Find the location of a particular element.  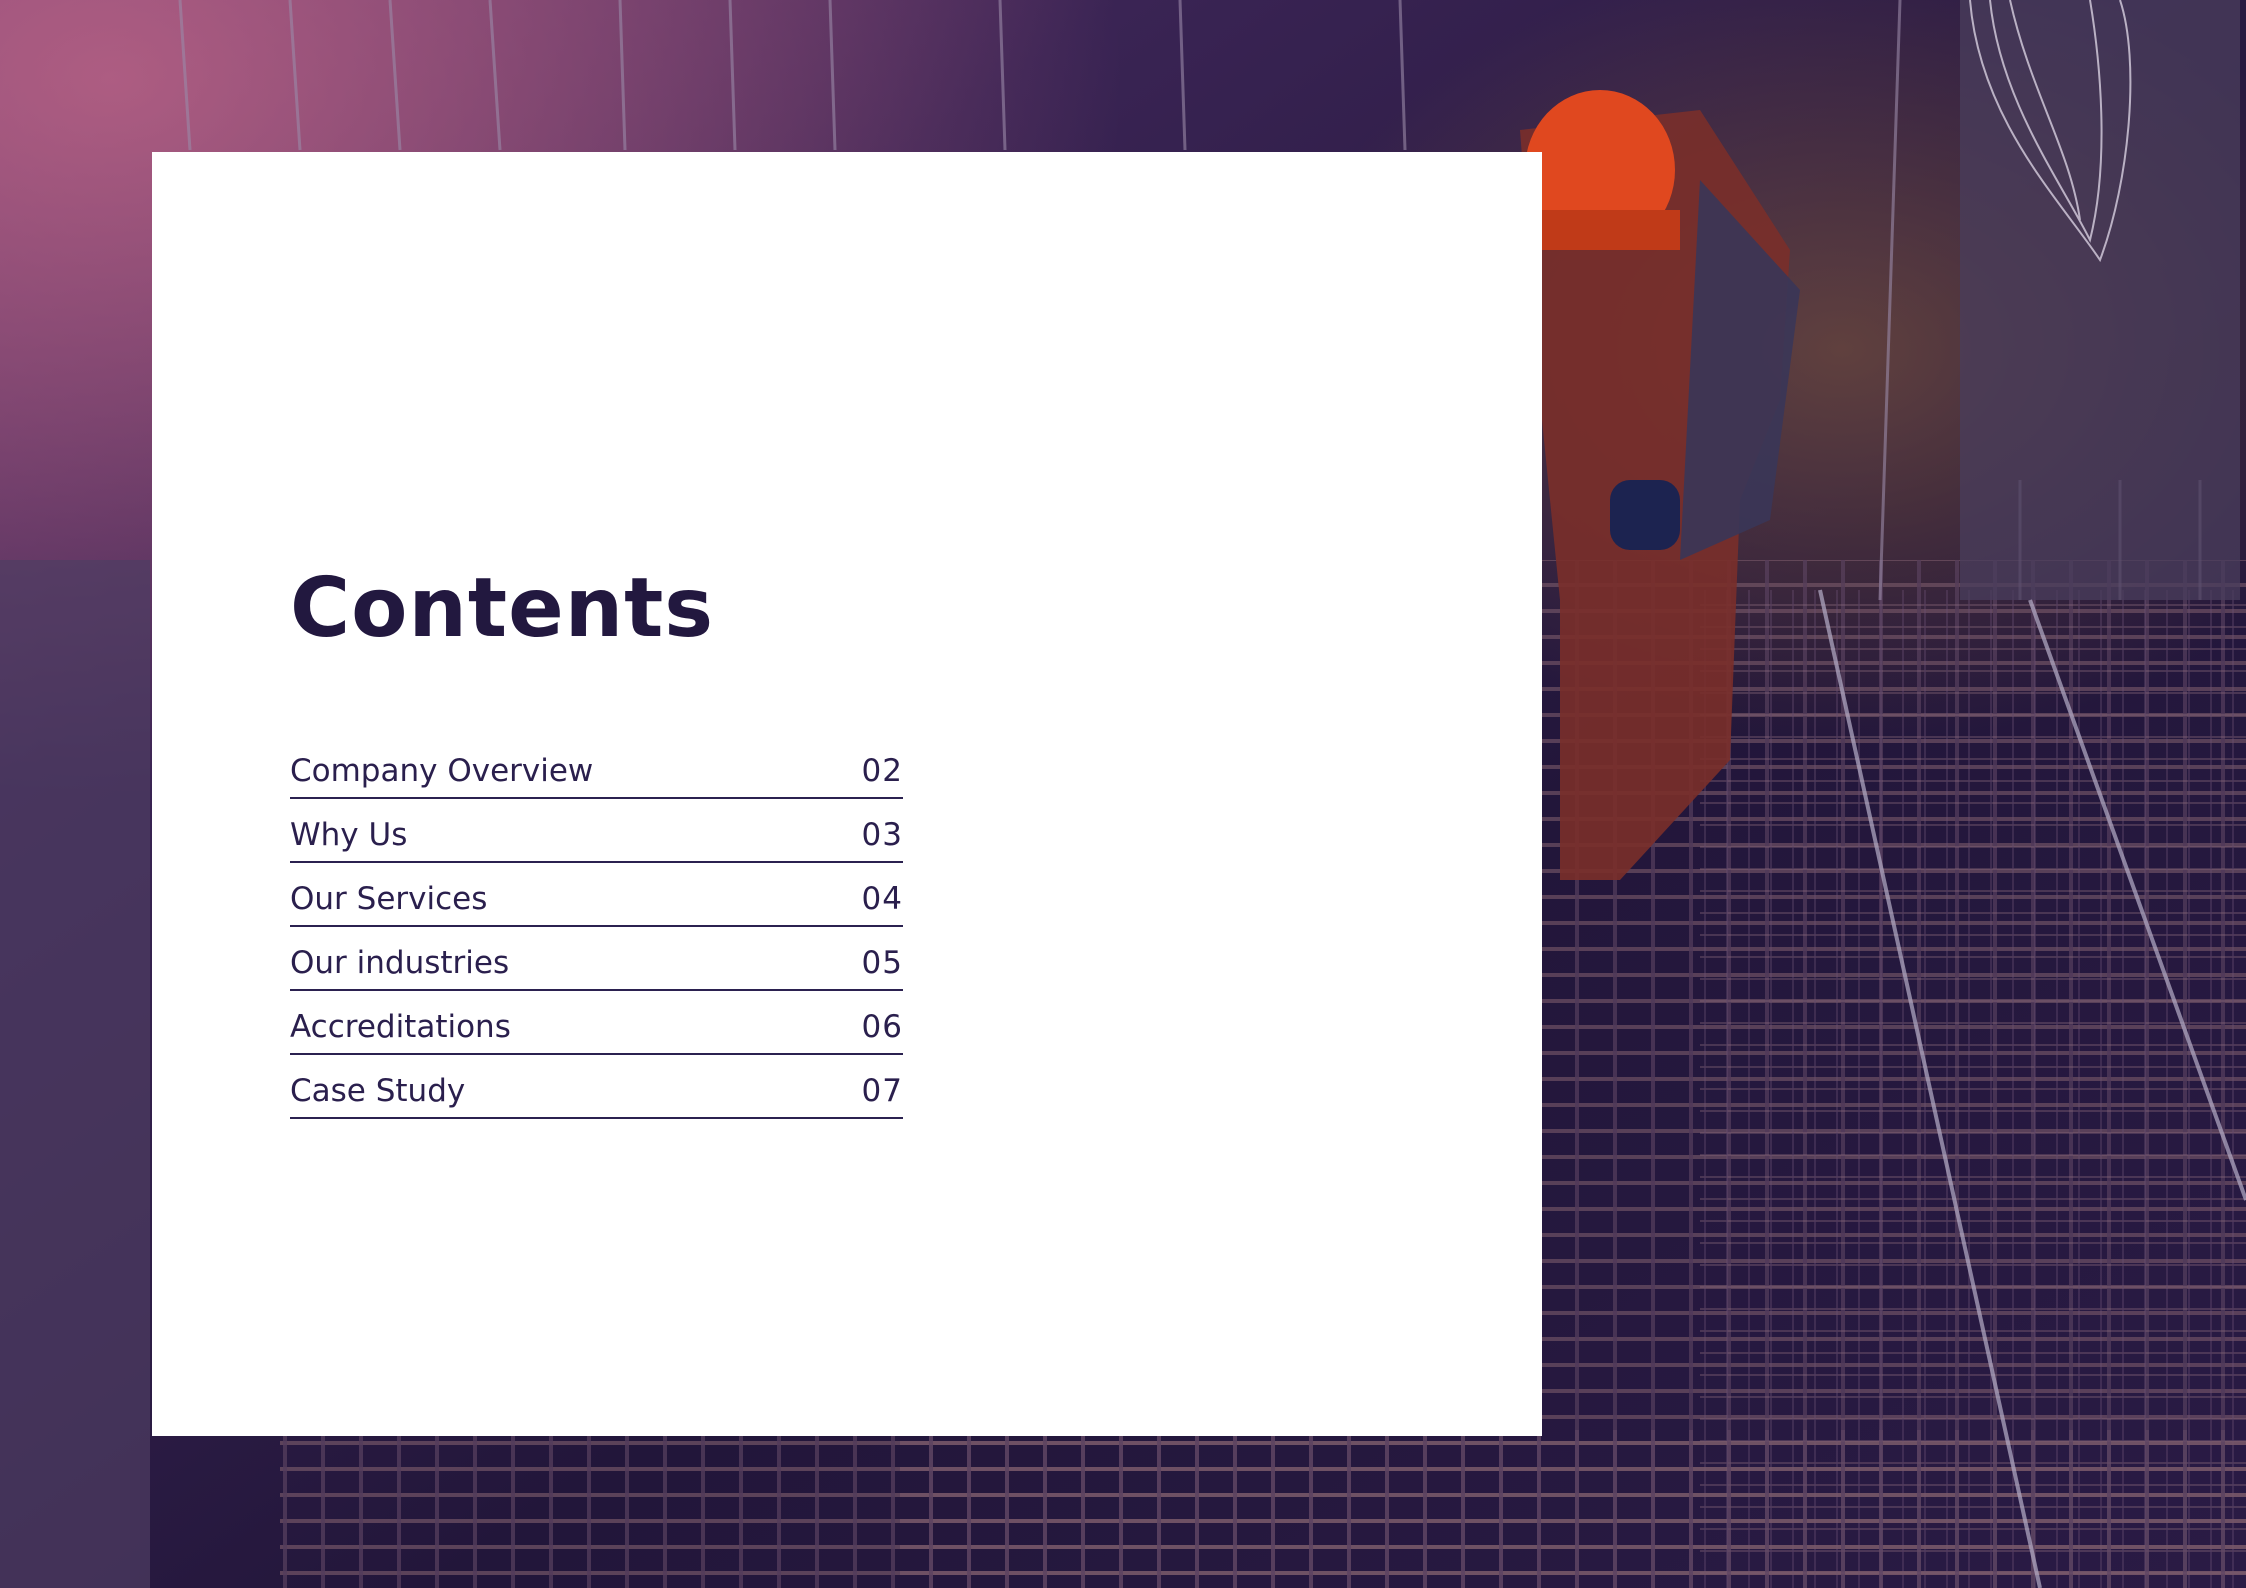

toc-item: Company Overview 02 is located at coordinates (596, 767).